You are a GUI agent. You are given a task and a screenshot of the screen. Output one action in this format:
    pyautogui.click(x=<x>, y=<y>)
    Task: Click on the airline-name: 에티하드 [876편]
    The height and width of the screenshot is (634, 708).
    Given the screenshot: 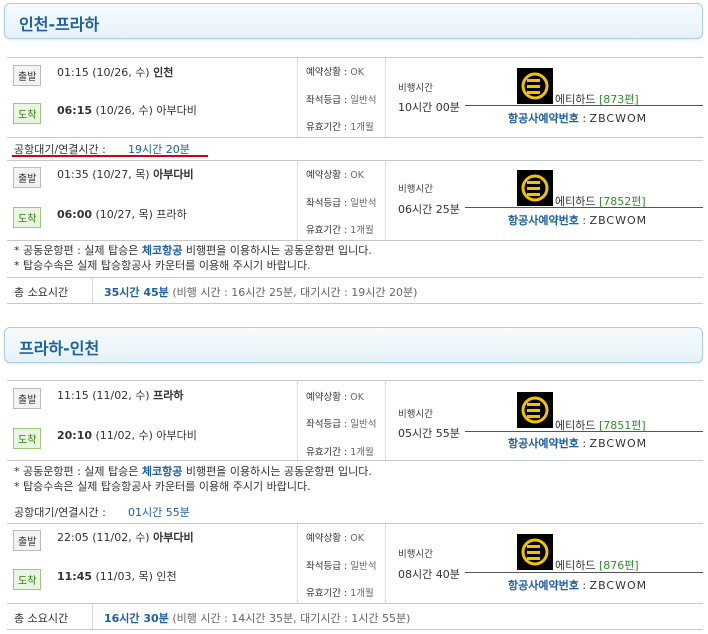 What is the action you would take?
    pyautogui.click(x=597, y=565)
    